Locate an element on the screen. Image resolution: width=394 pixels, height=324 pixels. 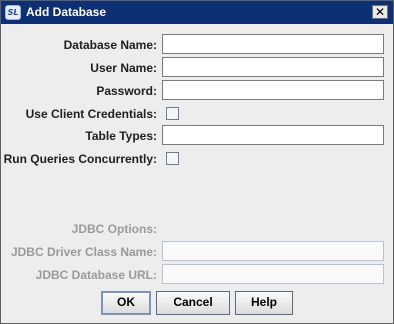
close-icon: ✕ is located at coordinates (380, 12).